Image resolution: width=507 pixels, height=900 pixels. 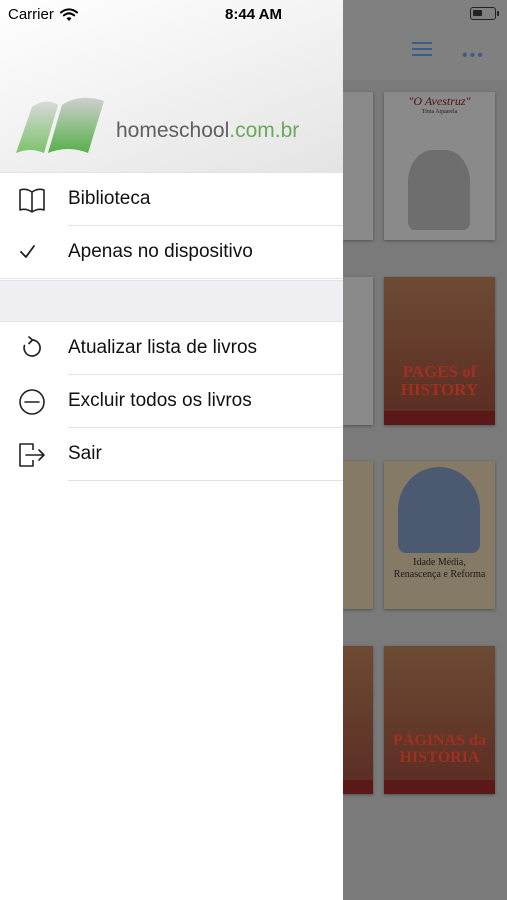 I want to click on book-icon, so click(x=32, y=200).